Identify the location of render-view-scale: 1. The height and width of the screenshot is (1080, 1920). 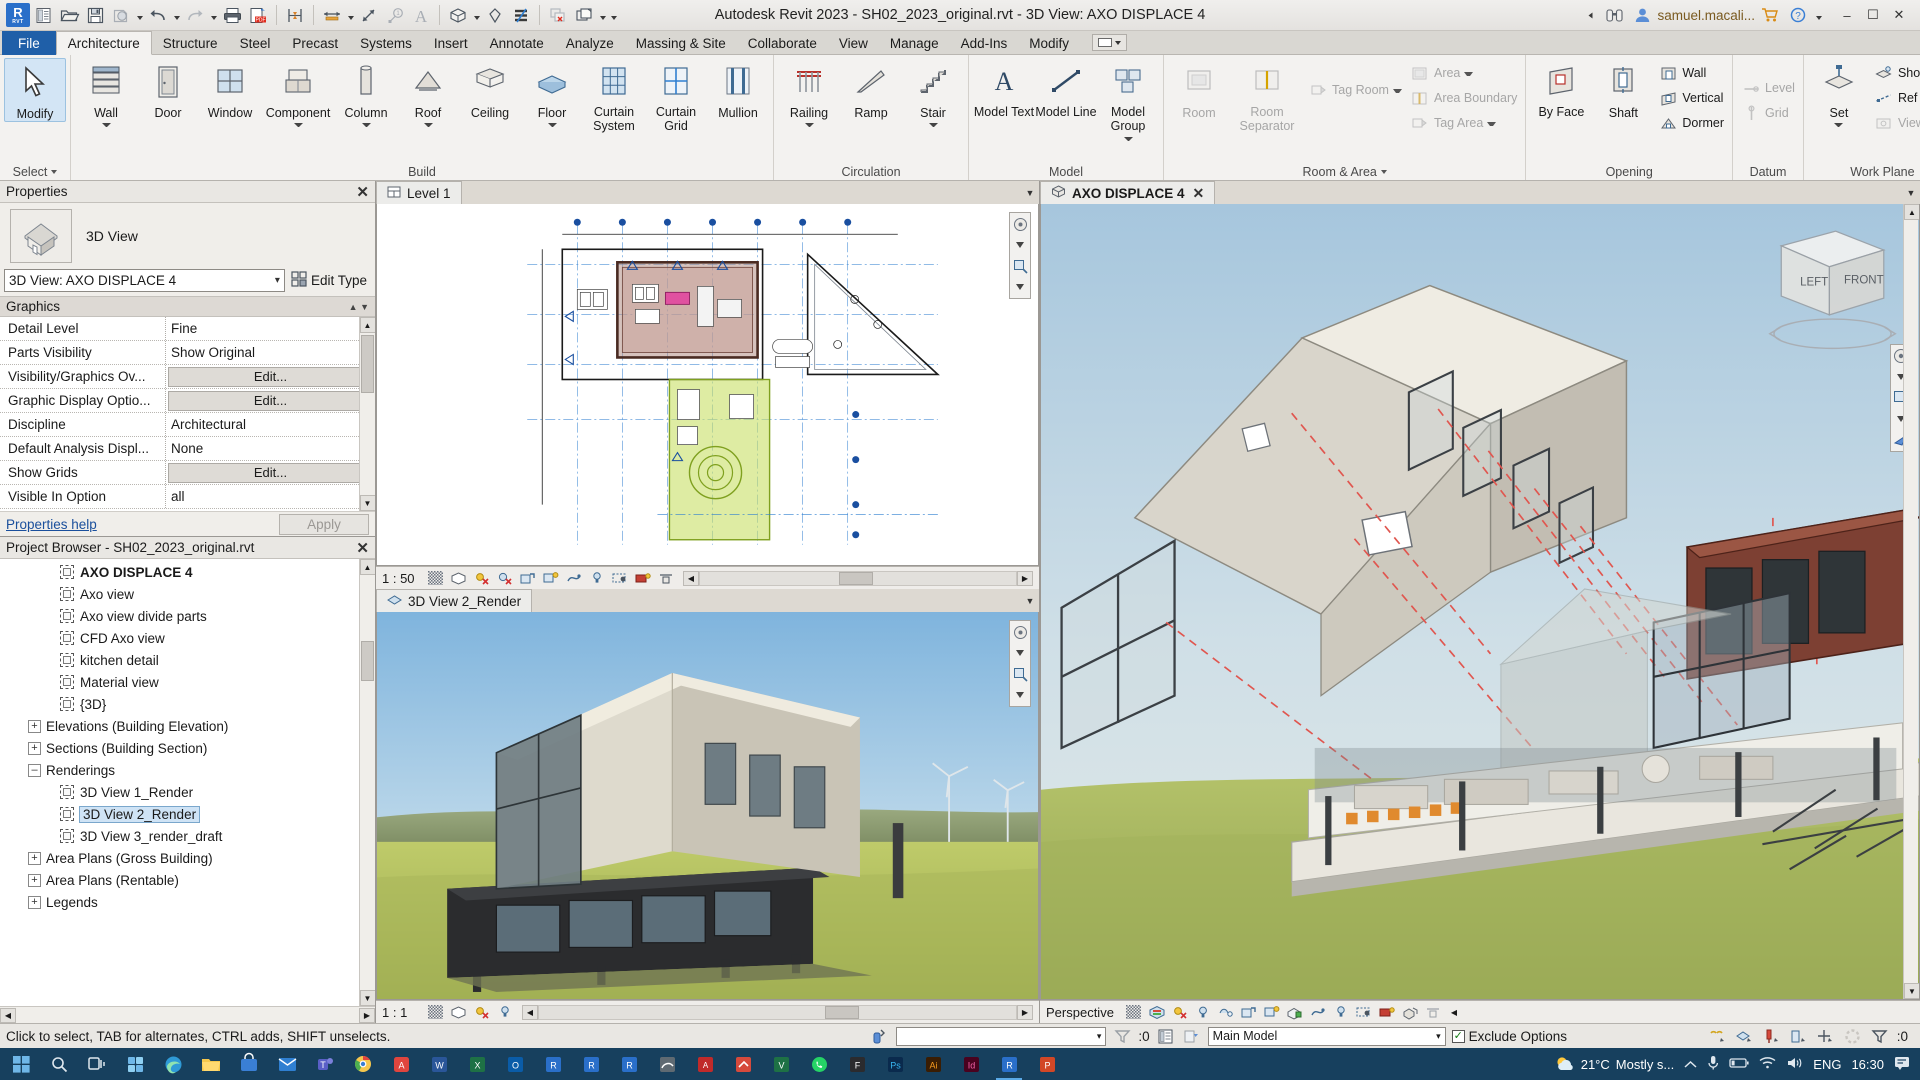
(402, 1012).